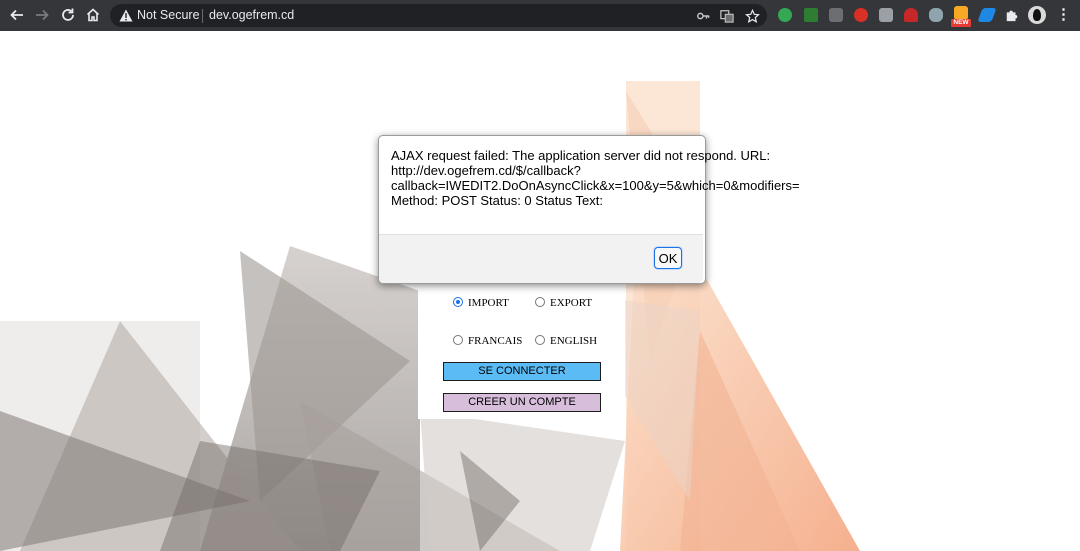 The width and height of the screenshot is (1080, 551). I want to click on create-account-button: CREER UN COMPTE, so click(522, 402).